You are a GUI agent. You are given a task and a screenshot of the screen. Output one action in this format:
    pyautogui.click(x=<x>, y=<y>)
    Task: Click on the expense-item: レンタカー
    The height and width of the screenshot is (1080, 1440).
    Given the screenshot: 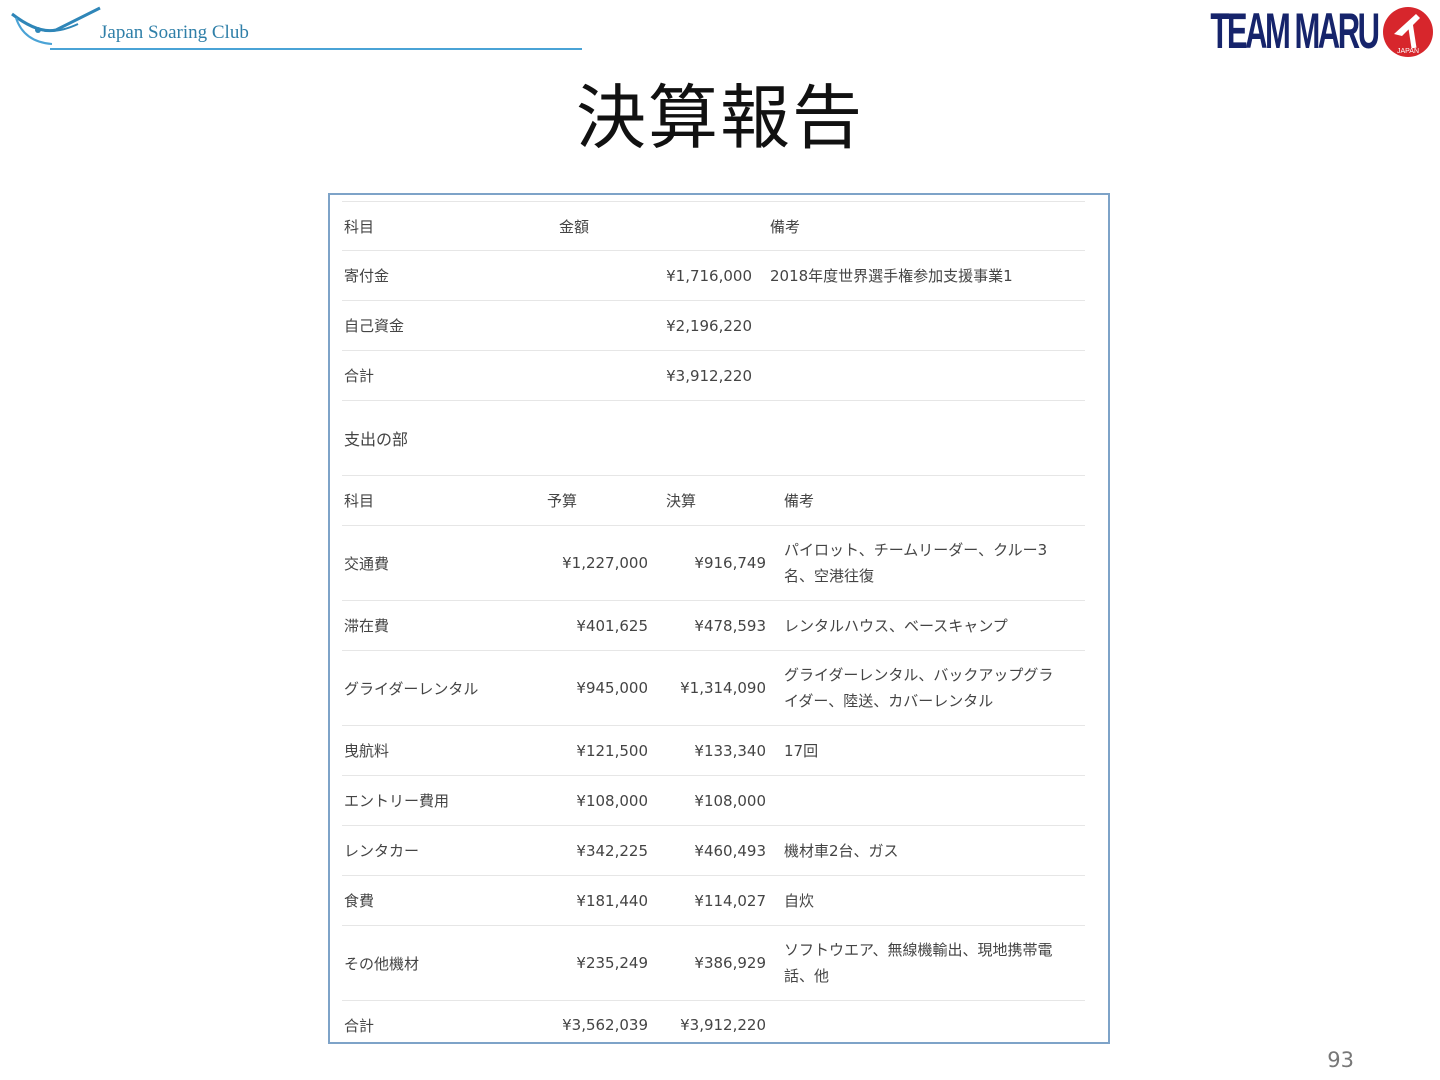 What is the action you would take?
    pyautogui.click(x=382, y=851)
    